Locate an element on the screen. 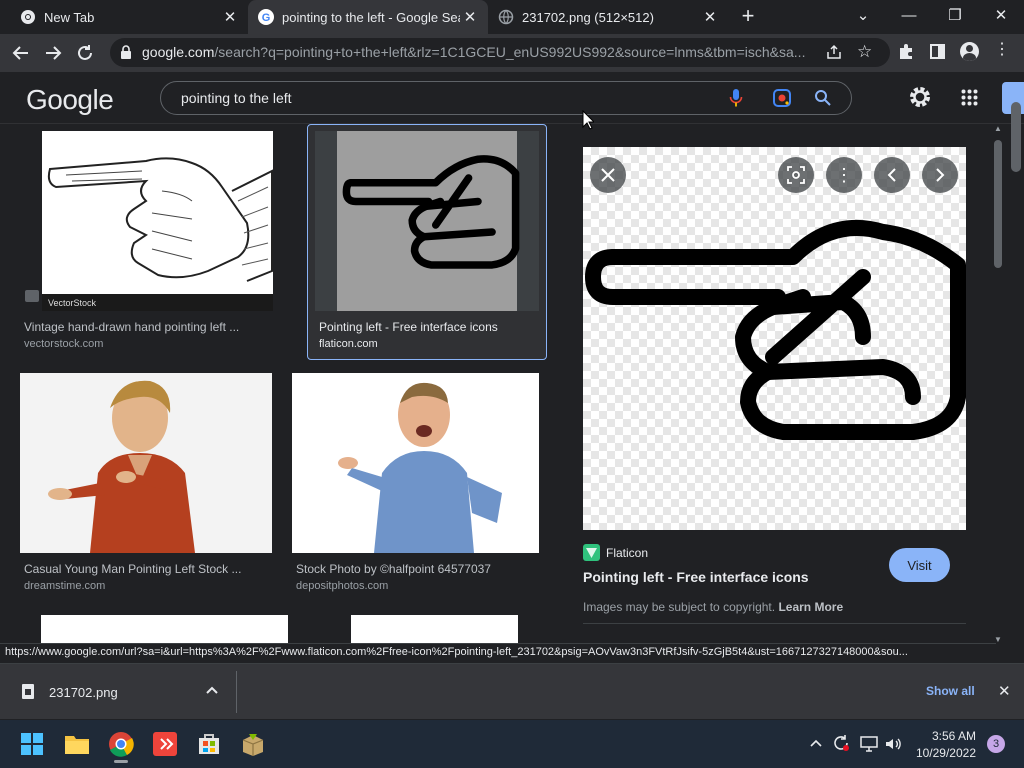 The image size is (1024, 768). man-blue-shirt-photo is located at coordinates (420, 467).